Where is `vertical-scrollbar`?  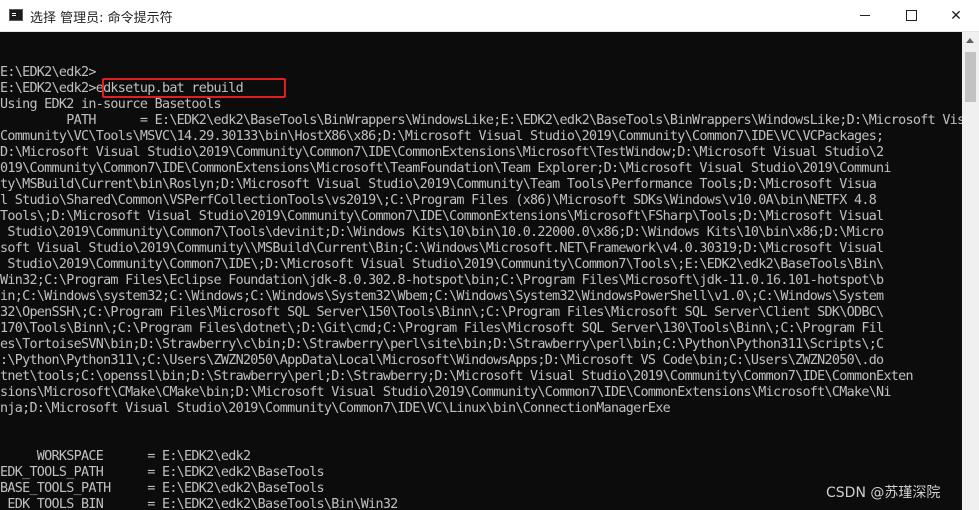
vertical-scrollbar is located at coordinates (970, 271).